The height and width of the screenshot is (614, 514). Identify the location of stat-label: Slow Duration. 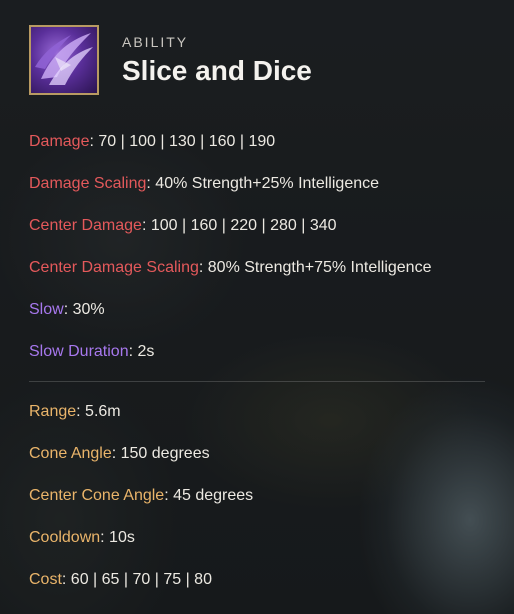
(79, 351).